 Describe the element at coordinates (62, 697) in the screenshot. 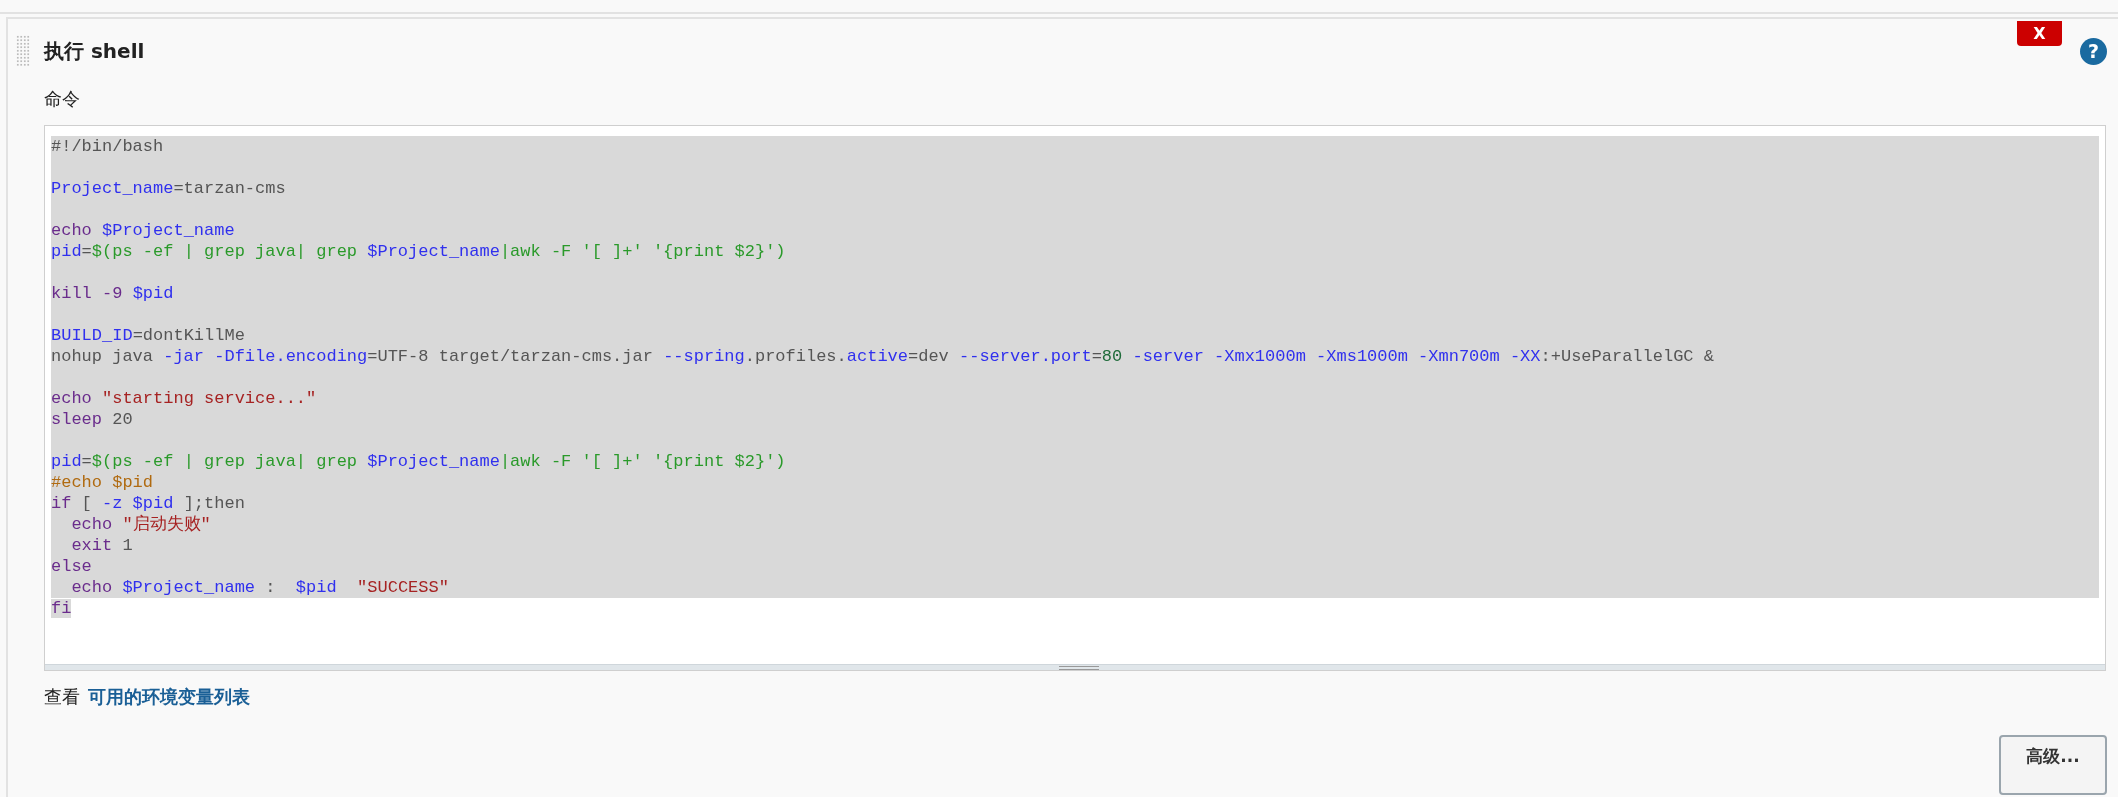

I see `hint-text: 查看` at that location.